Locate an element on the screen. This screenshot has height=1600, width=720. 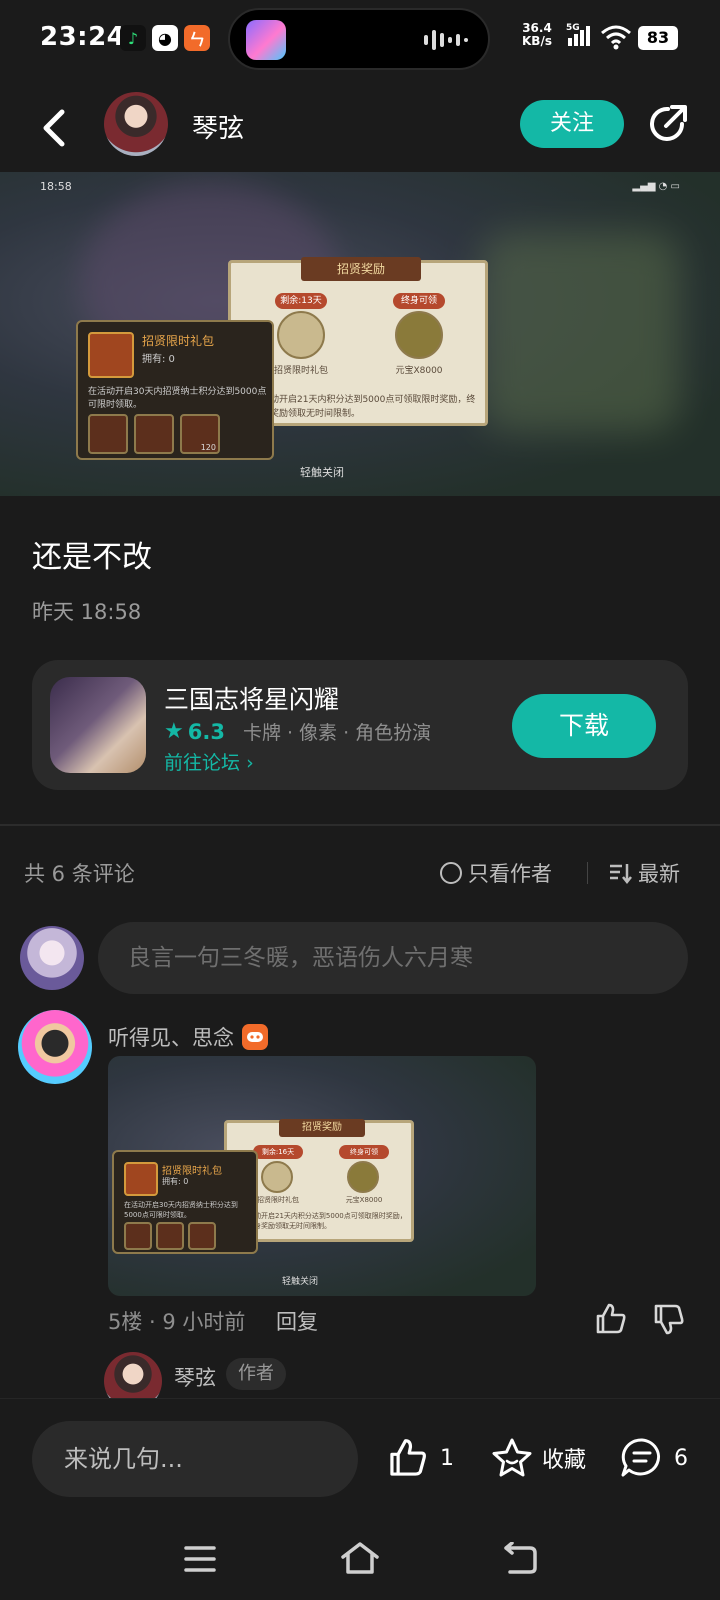
star-outline-icon is located at coordinates (512, 1457).